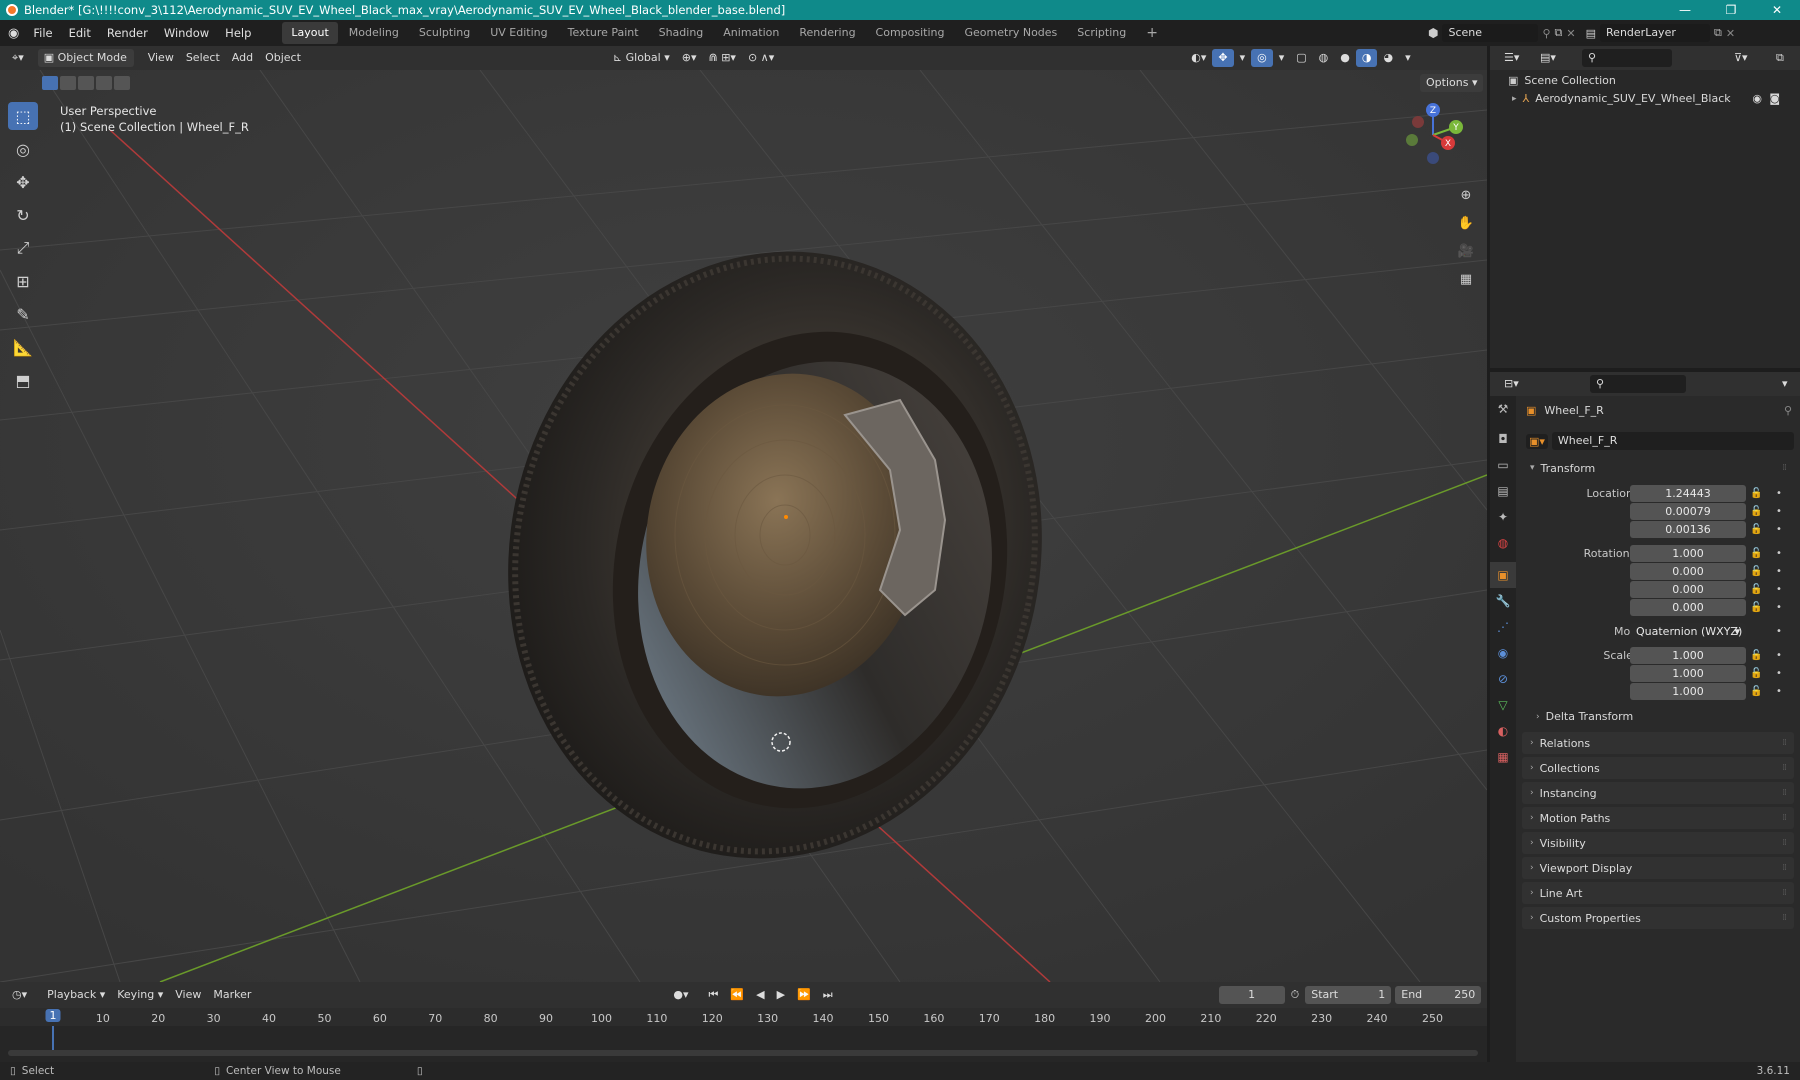 This screenshot has width=1800, height=1080. What do you see at coordinates (1503, 491) in the screenshot?
I see `view-layer-tab-icon: ▤` at bounding box center [1503, 491].